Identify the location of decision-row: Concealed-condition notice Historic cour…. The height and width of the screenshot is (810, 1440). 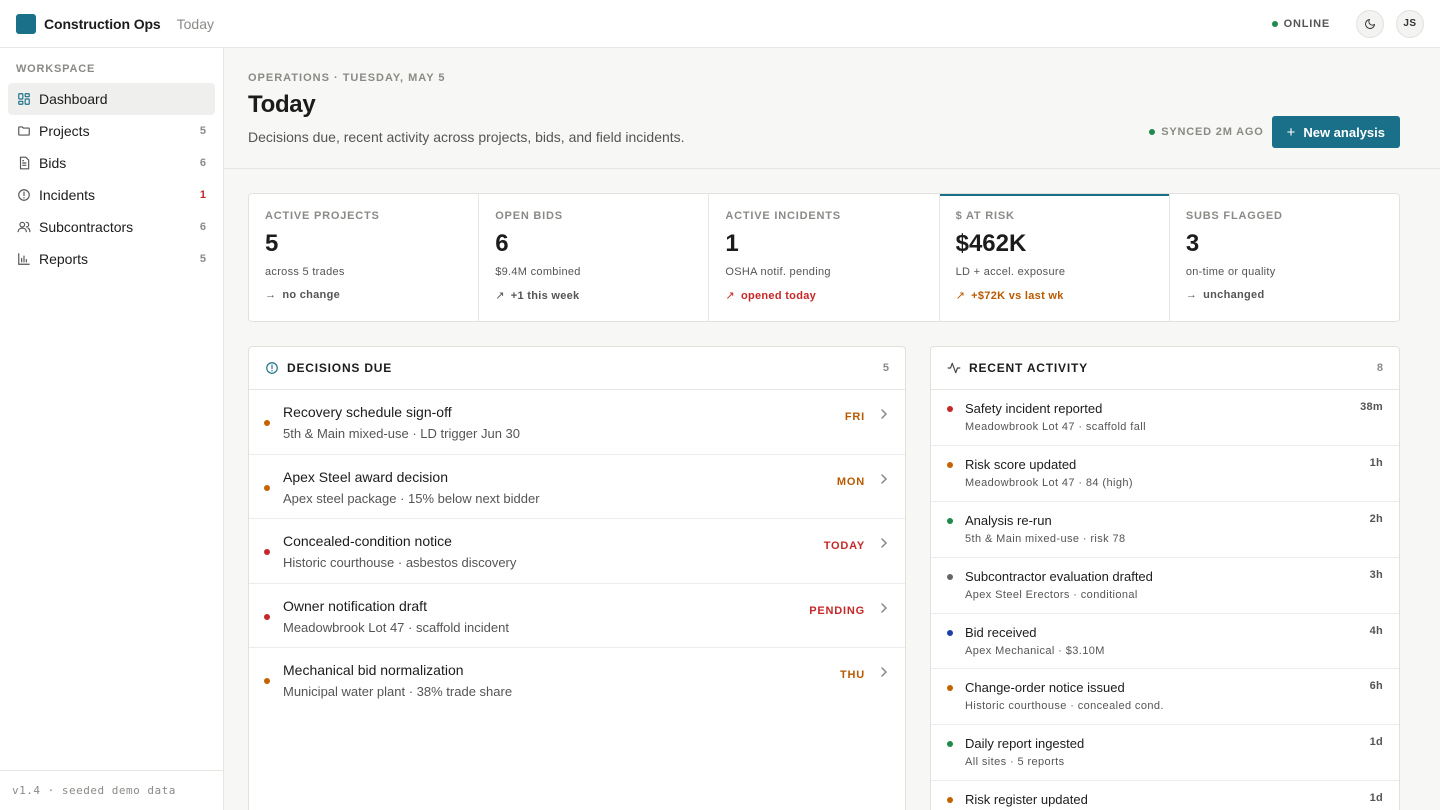
(577, 551).